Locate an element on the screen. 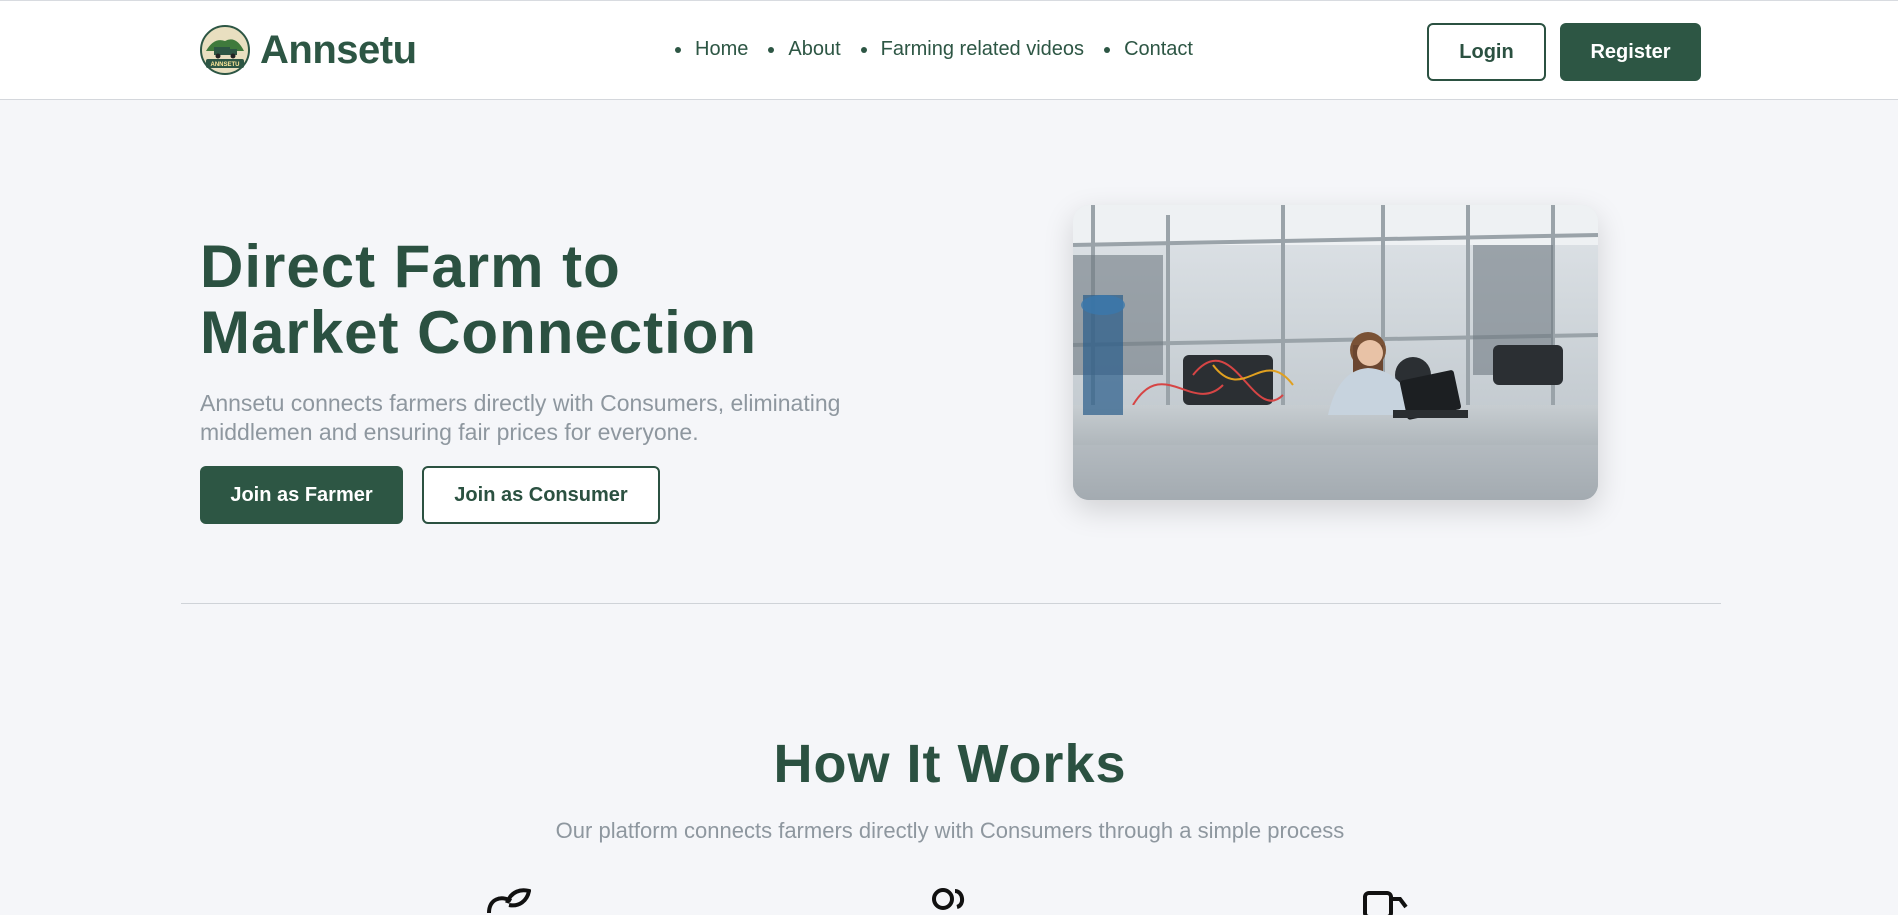 This screenshot has height=915, width=1898. how-it-works-title: How It Works is located at coordinates (950, 764).